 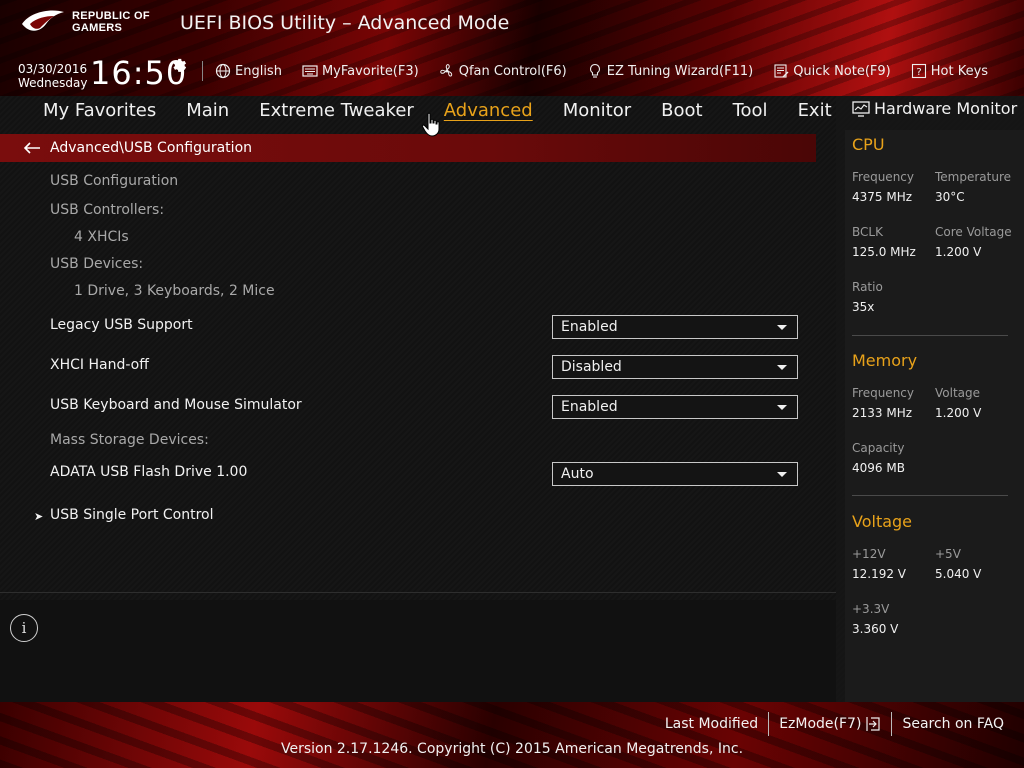 What do you see at coordinates (24, 628) in the screenshot?
I see `info-icon: i` at bounding box center [24, 628].